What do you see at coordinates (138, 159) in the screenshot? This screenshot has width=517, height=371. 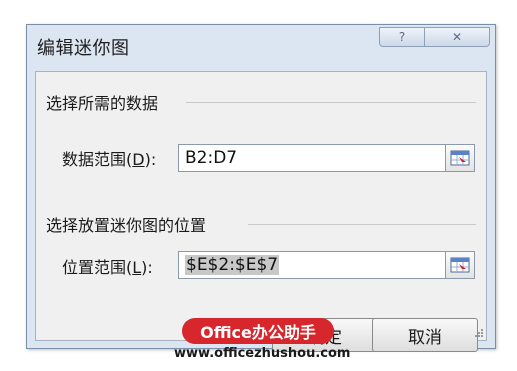 I see `data-range-access-key: D` at bounding box center [138, 159].